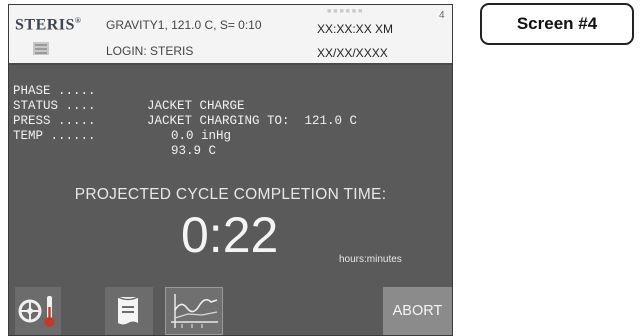  Describe the element at coordinates (230, 194) in the screenshot. I see `projected-time-label: PROJECTED CYCLE COMPLETION TIME:` at that location.